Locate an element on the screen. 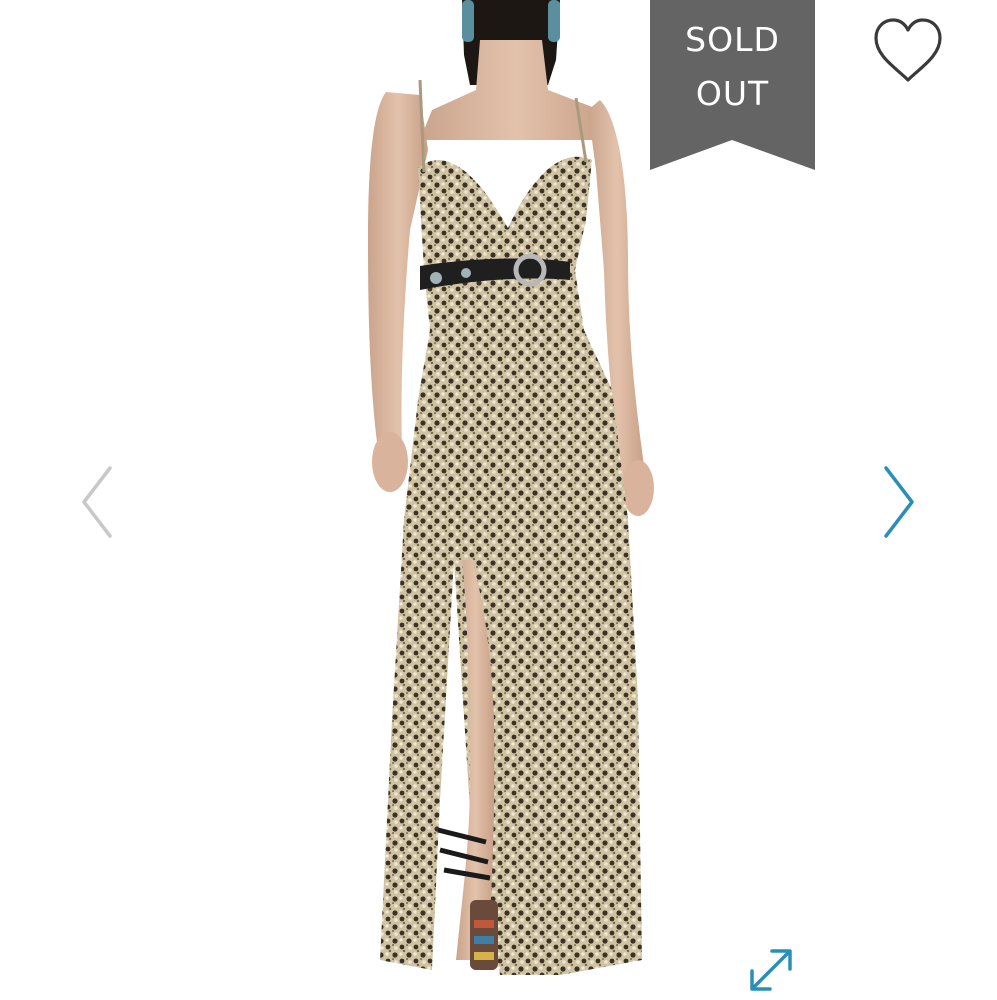  previous-image-button is located at coordinates (96, 502).